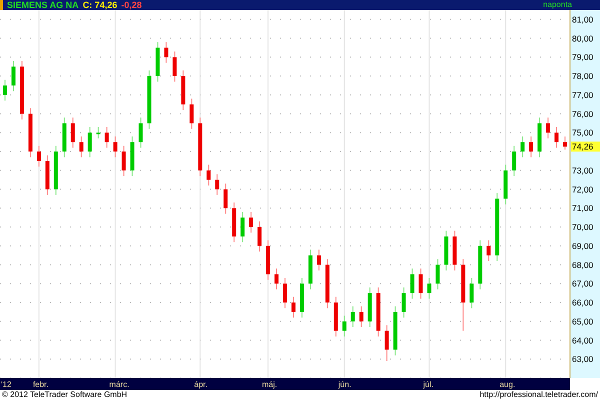  What do you see at coordinates (583, 245) in the screenshot?
I see `price-tick-label: 69,00` at bounding box center [583, 245].